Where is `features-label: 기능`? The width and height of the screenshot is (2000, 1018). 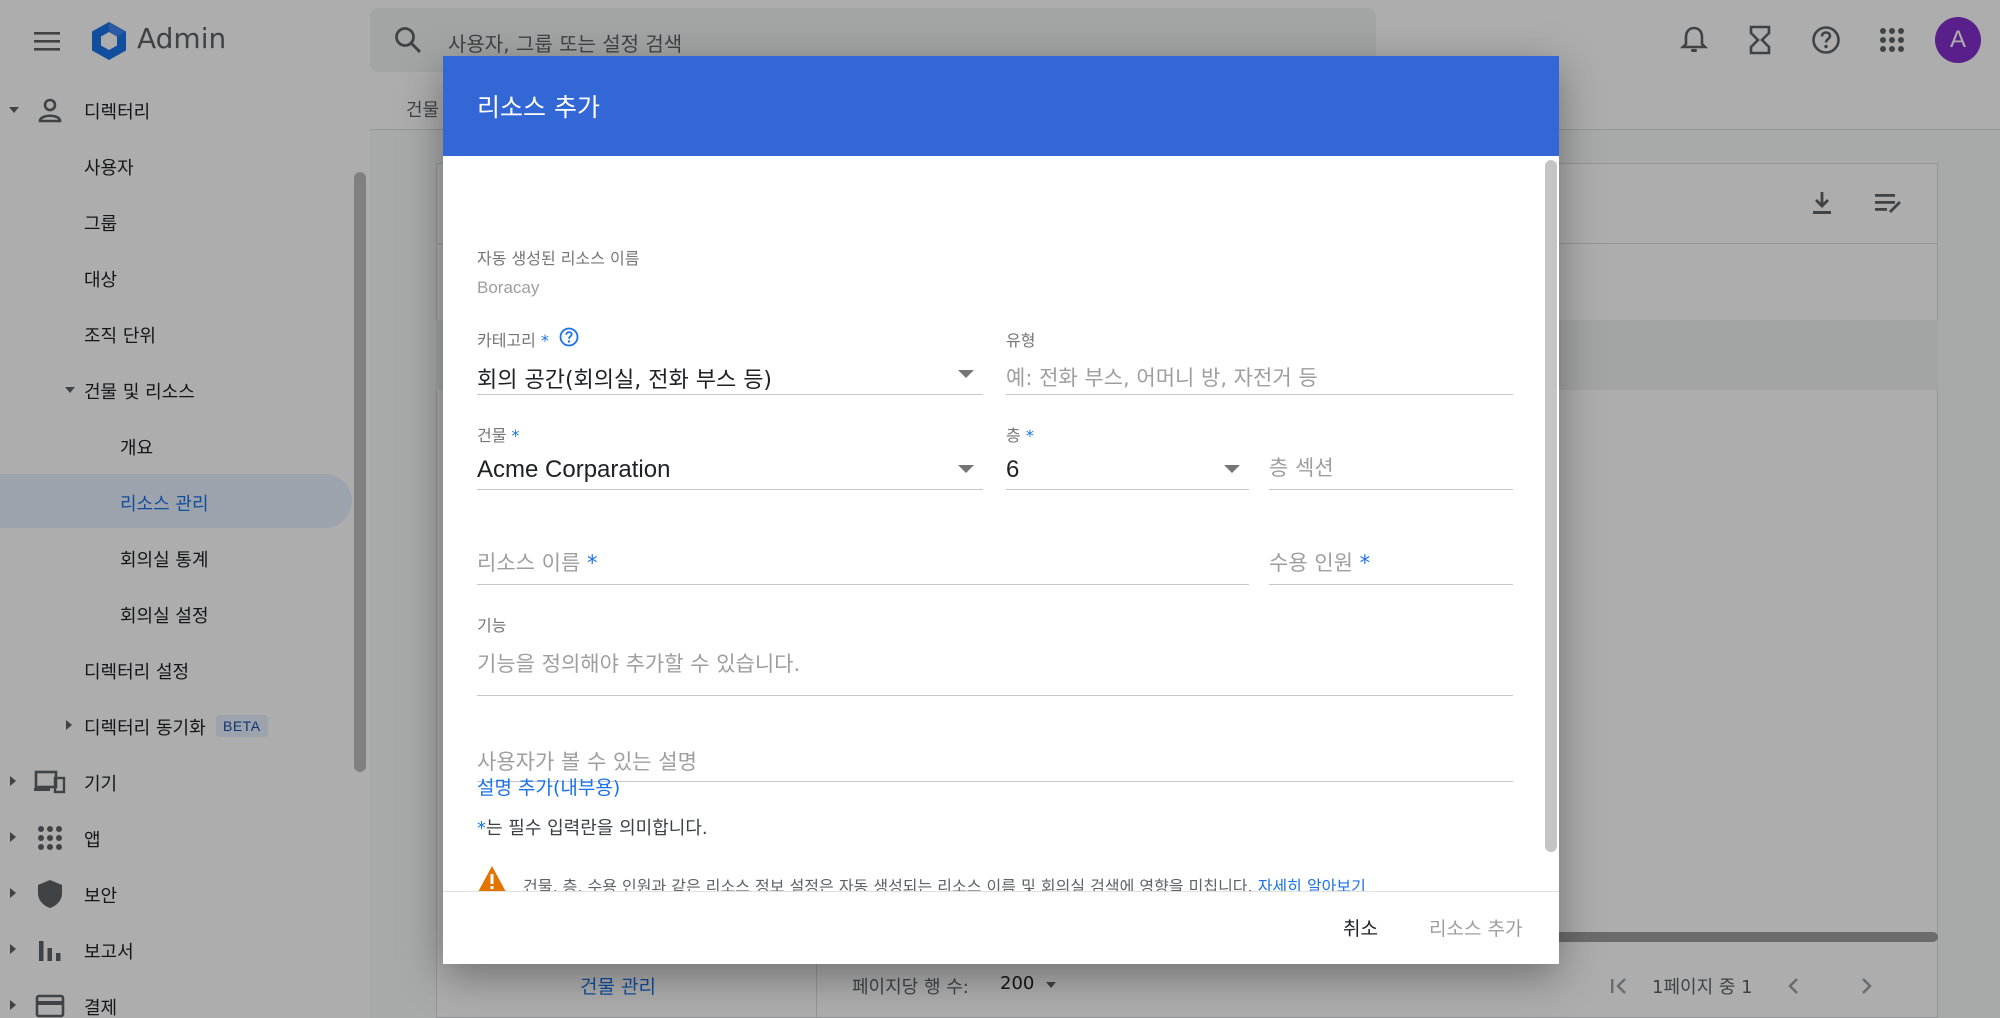
features-label: 기능 is located at coordinates (492, 625).